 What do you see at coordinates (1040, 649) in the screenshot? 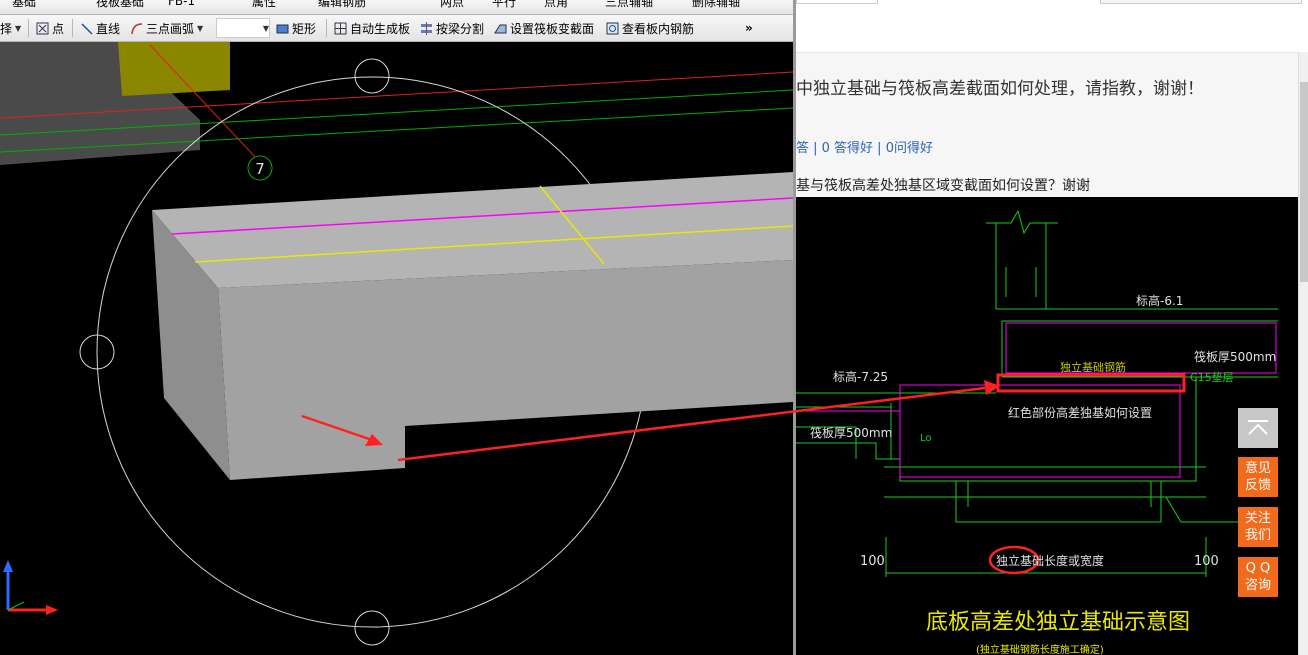
I see `drawing-subcaption: (独立基础钢筋长度施工确定)` at bounding box center [1040, 649].